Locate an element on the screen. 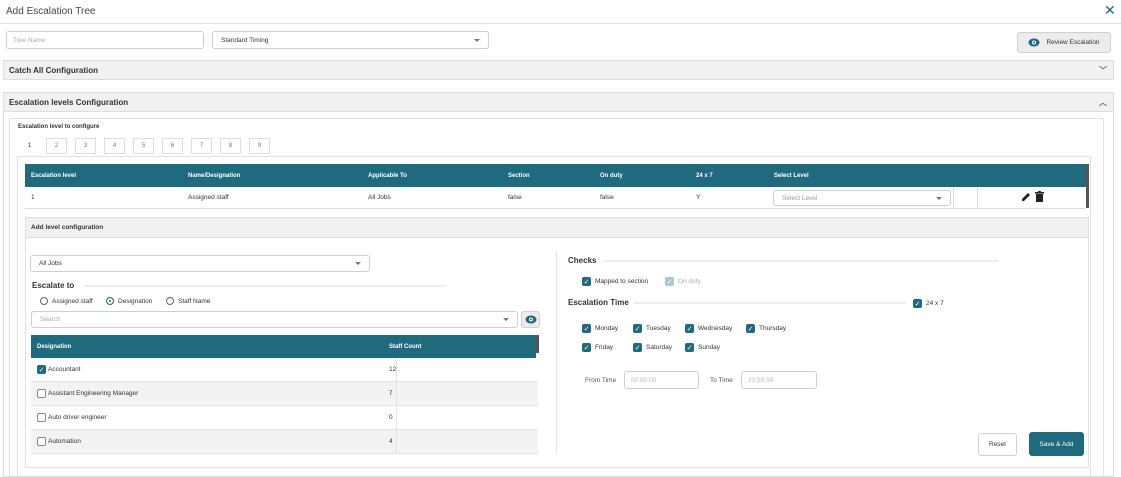 This screenshot has height=477, width=1121. day-tuesday-checkbox: ✓ Tuesday is located at coordinates (652, 328).